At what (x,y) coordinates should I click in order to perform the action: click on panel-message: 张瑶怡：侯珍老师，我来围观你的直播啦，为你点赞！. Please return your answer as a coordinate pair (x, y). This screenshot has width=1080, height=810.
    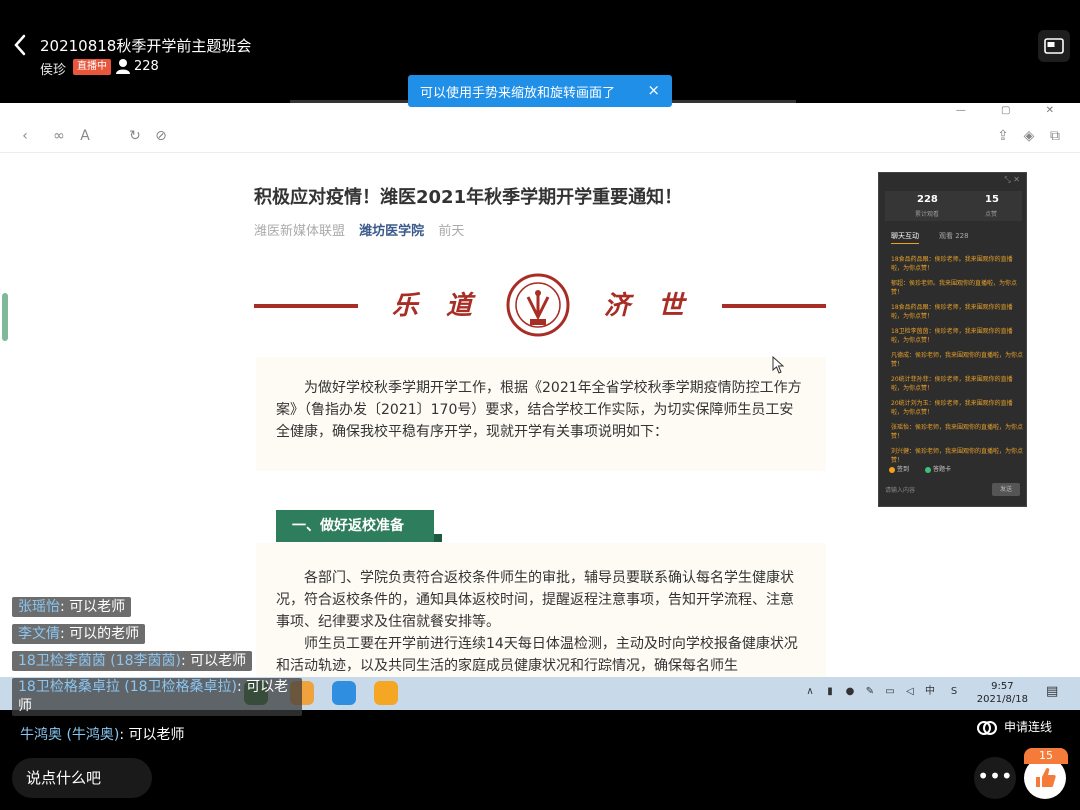
    Looking at the image, I should click on (957, 432).